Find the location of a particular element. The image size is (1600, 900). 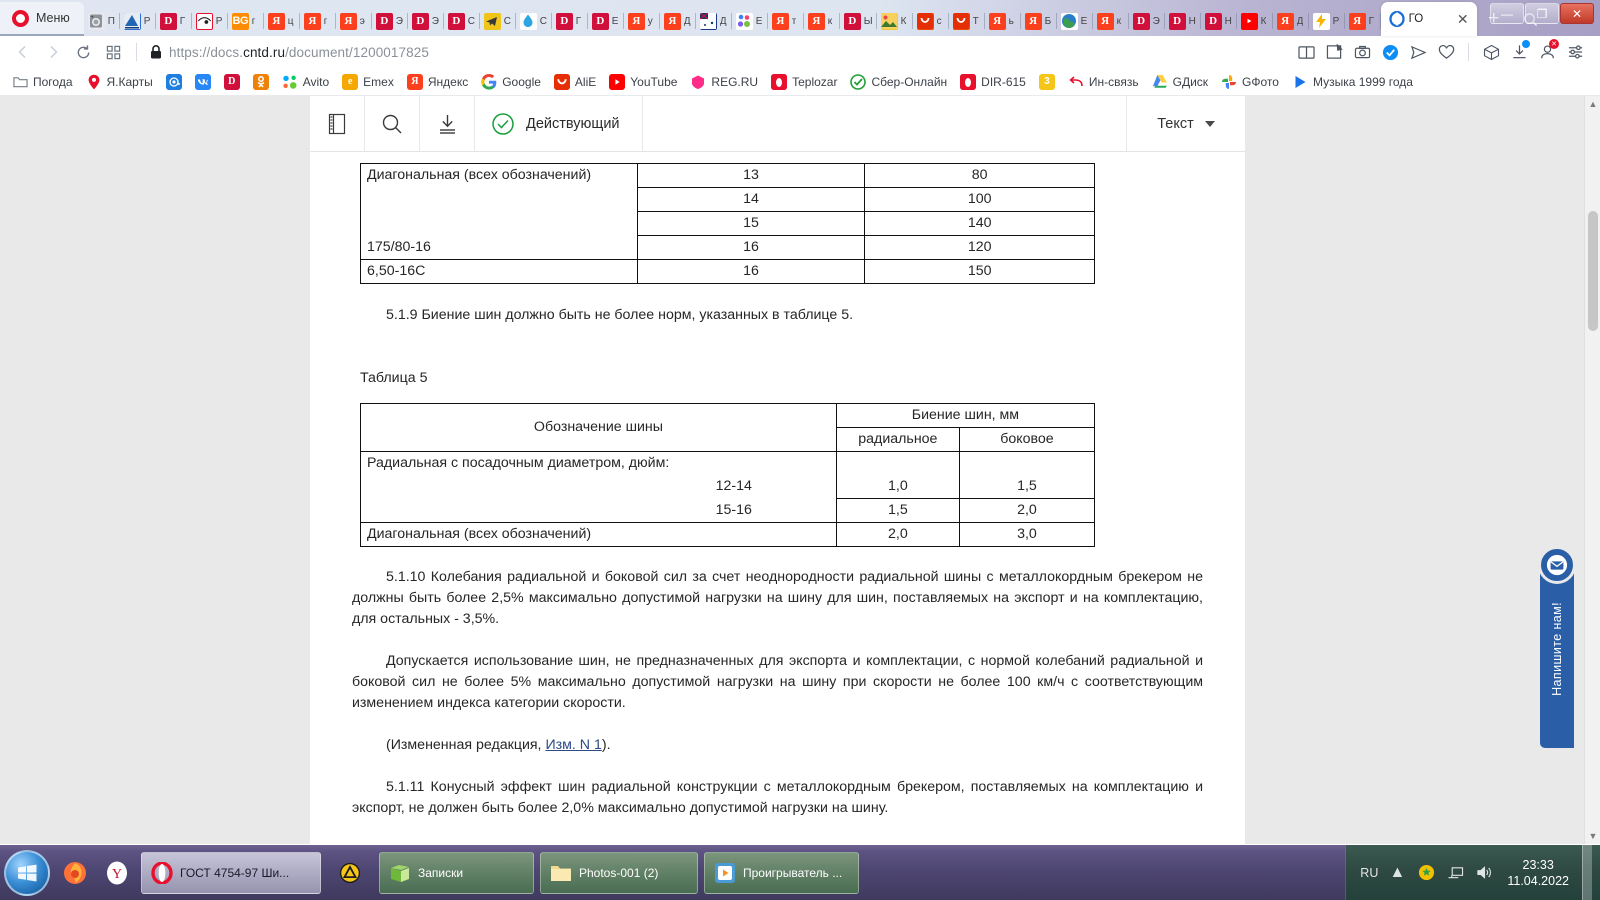

bookmark-item: Ин-связь is located at coordinates (1103, 82).